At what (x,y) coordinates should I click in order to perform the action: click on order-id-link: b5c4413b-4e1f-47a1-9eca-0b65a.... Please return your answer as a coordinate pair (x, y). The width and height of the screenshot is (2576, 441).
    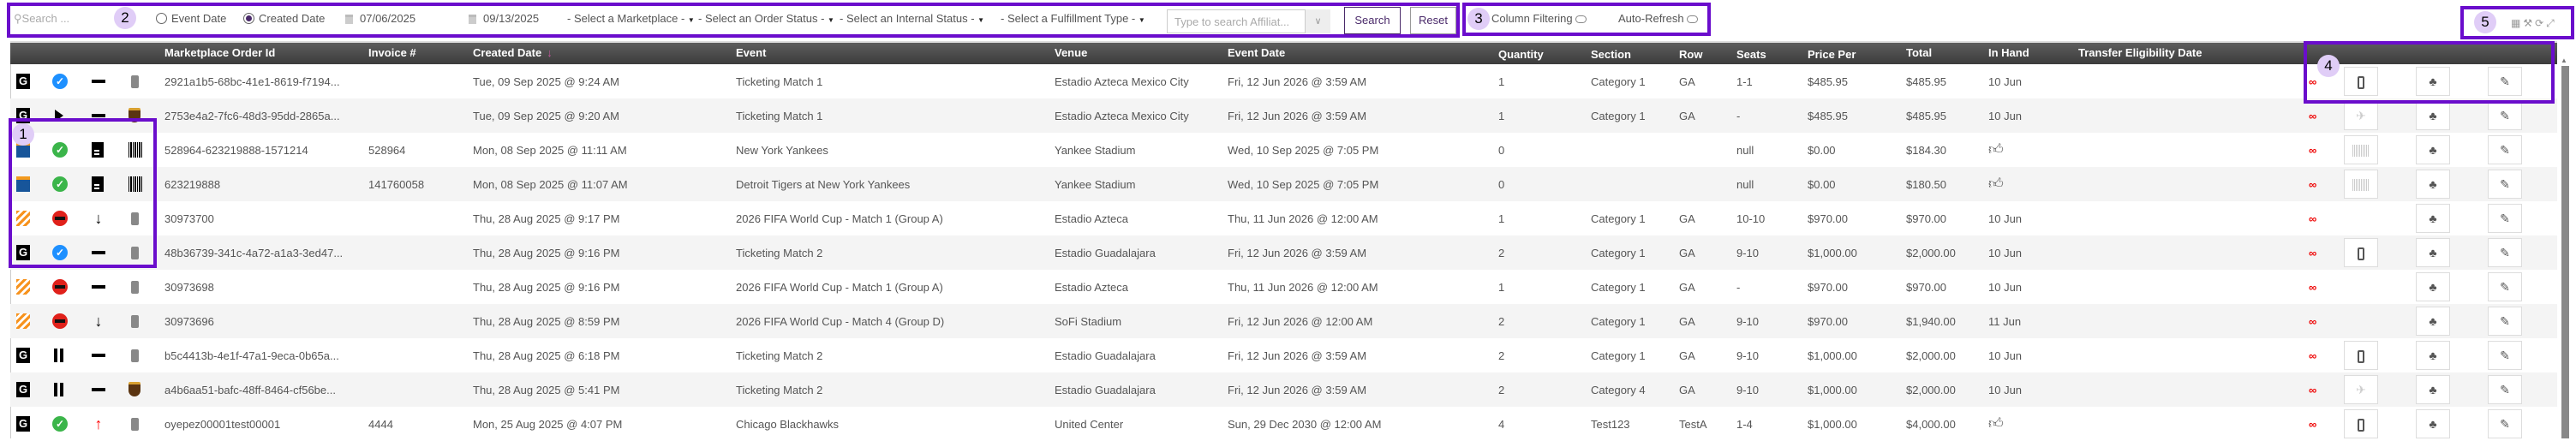
    Looking at the image, I should click on (252, 356).